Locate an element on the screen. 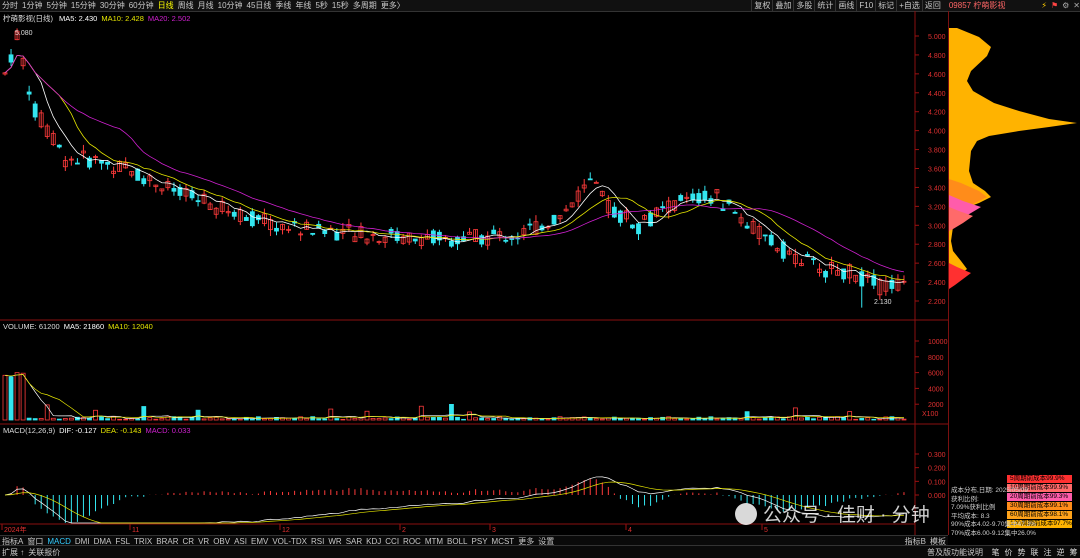  period-tab-2: 5分钟 is located at coordinates (56, 5).